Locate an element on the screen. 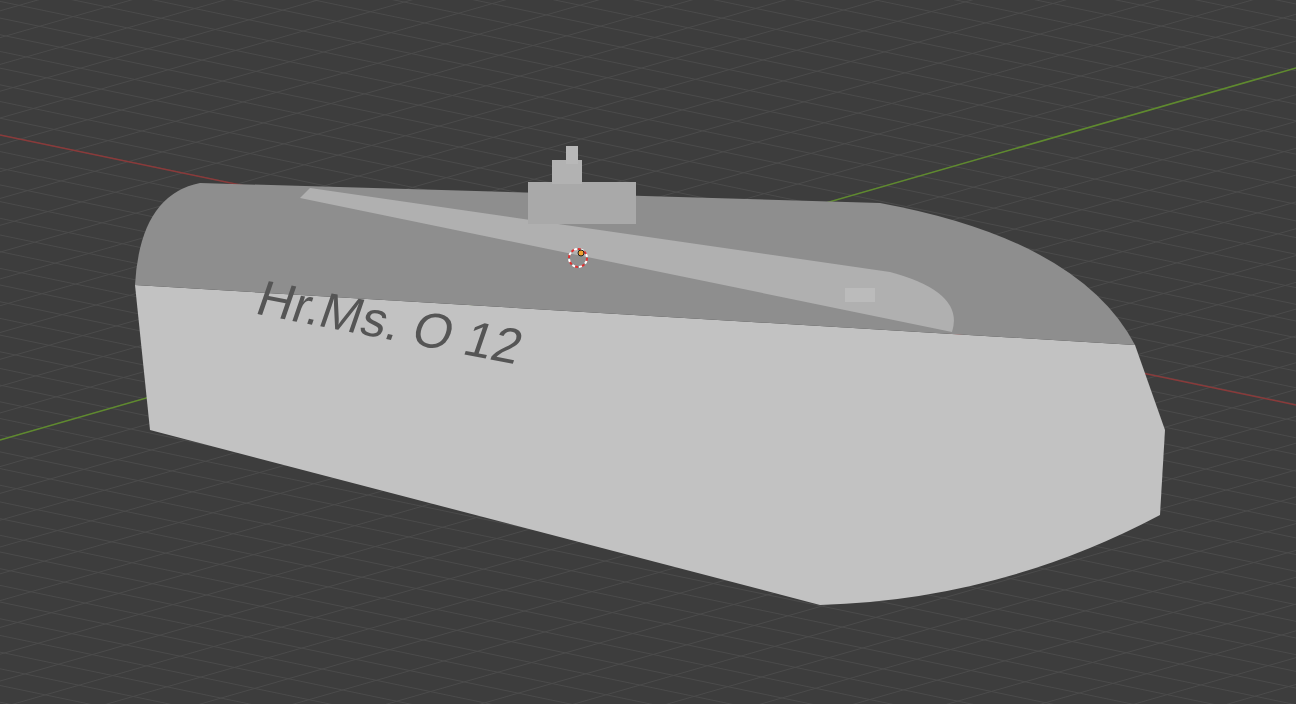 The height and width of the screenshot is (704, 1296). engraved-text: Hr.Ms. O 12 is located at coordinates (390, 322).